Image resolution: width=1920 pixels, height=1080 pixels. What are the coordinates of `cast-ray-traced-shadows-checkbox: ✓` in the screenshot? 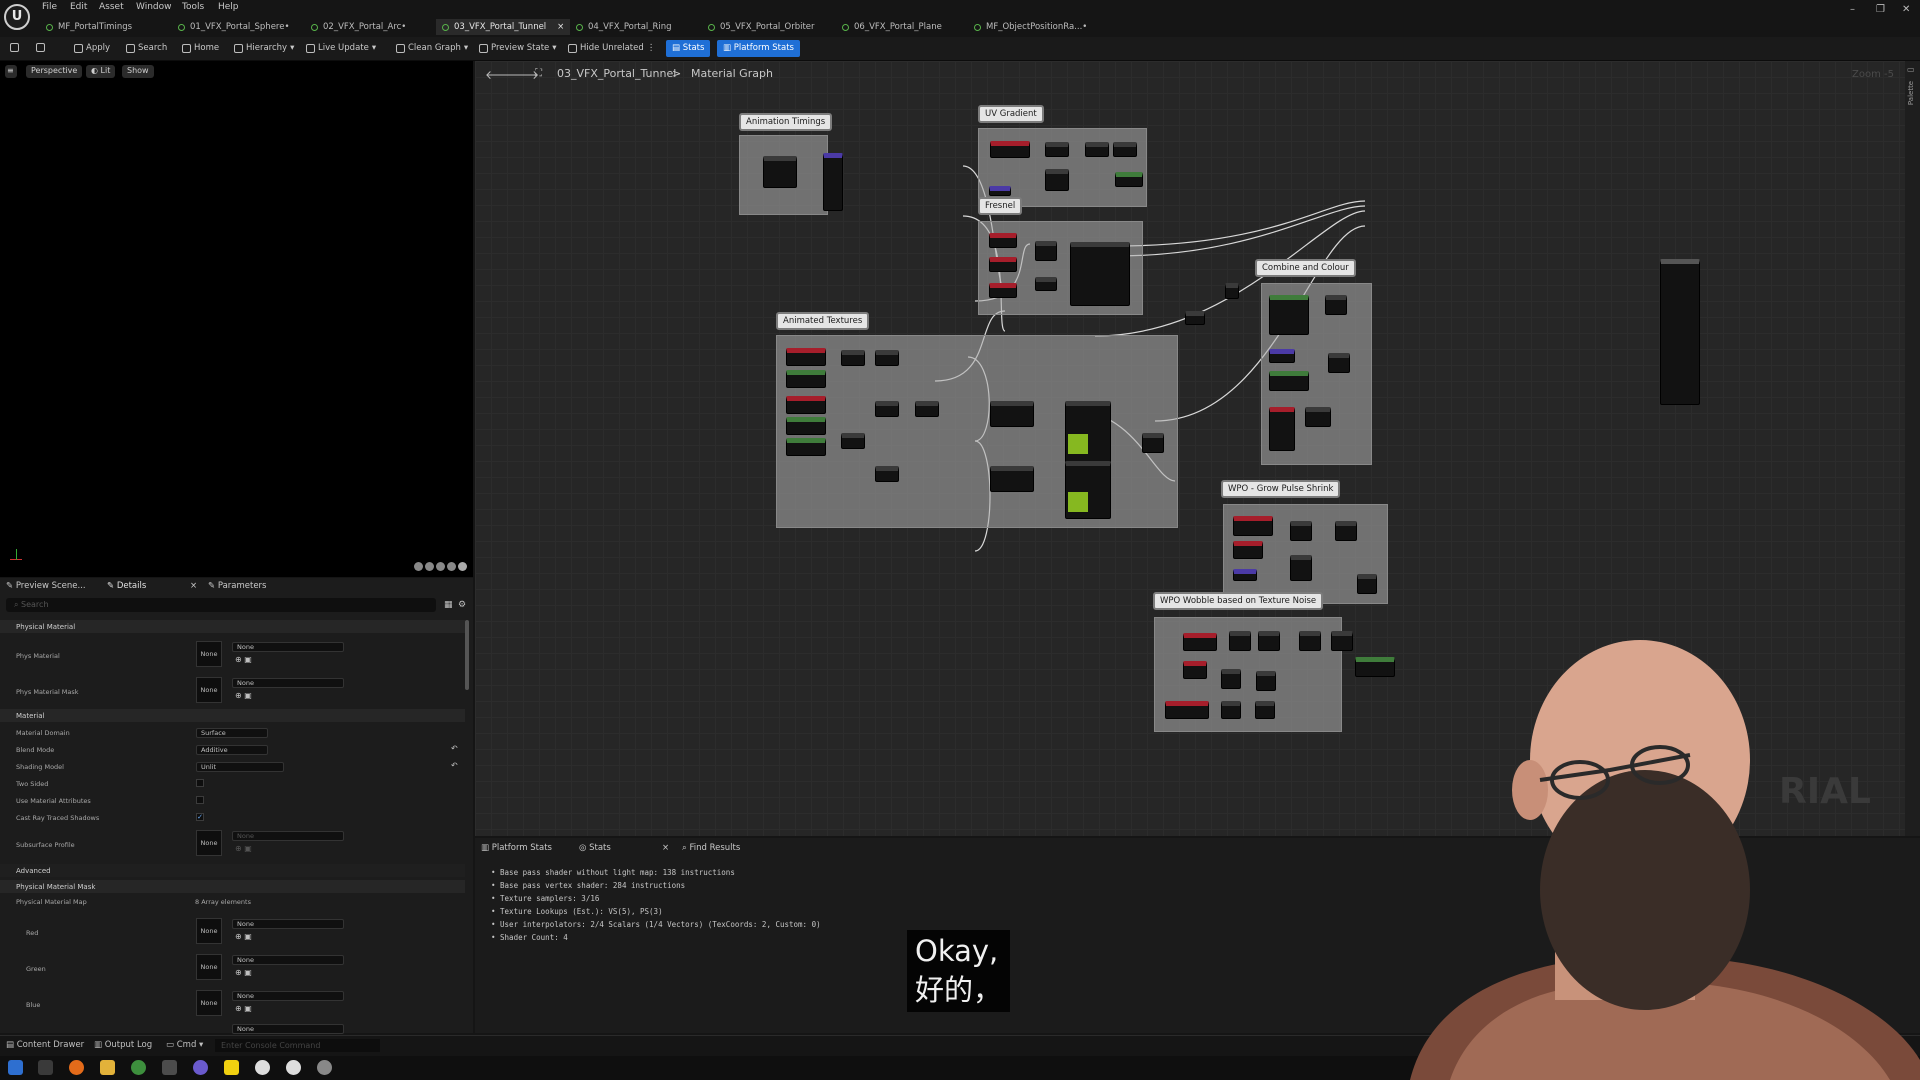 It's located at (200, 817).